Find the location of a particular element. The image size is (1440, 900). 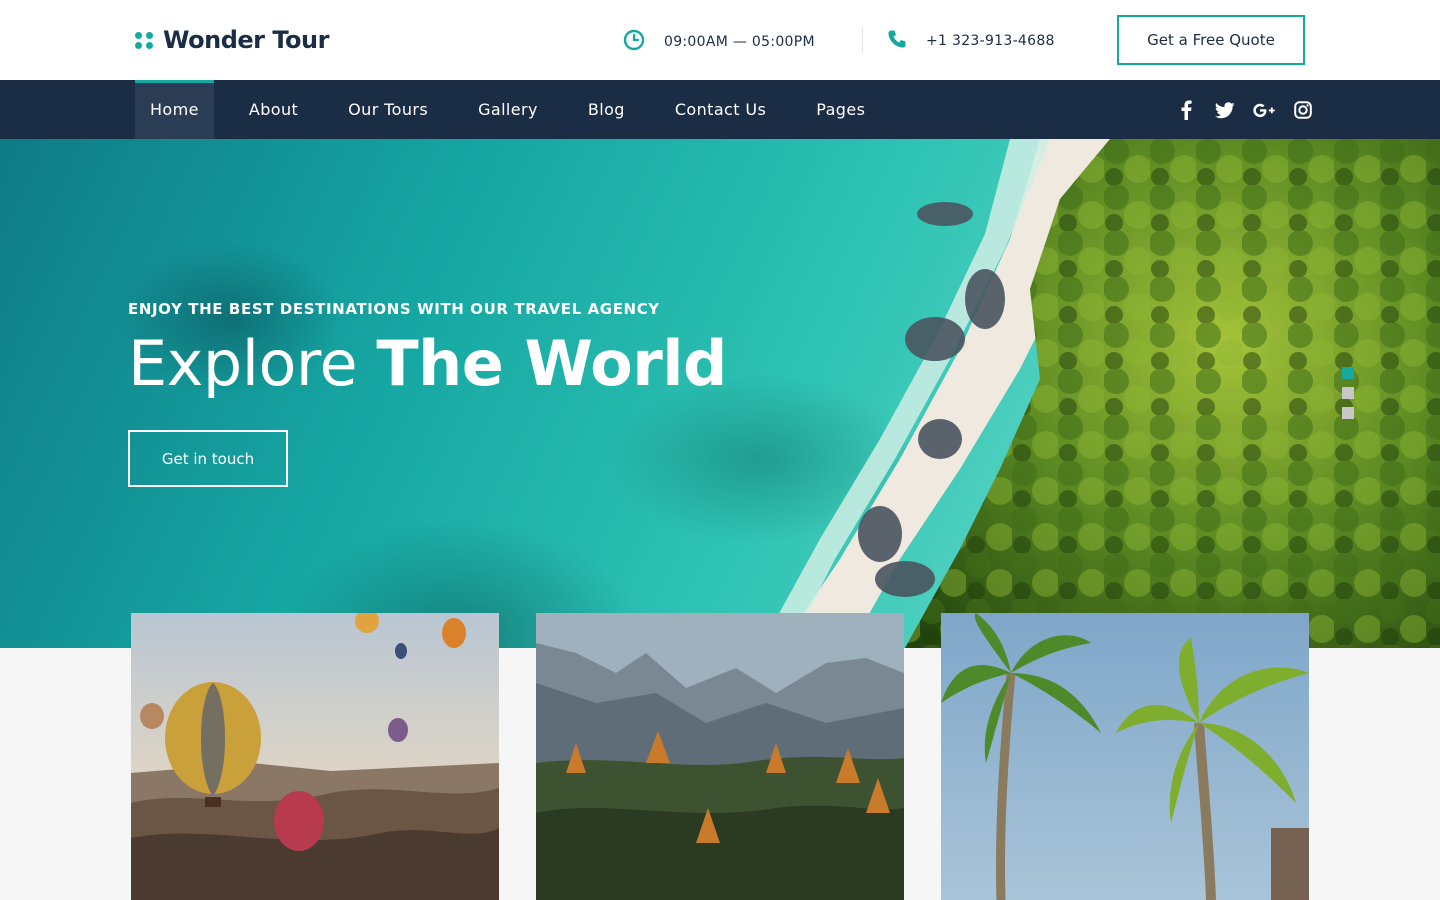

nav-item-about: About is located at coordinates (273, 109).